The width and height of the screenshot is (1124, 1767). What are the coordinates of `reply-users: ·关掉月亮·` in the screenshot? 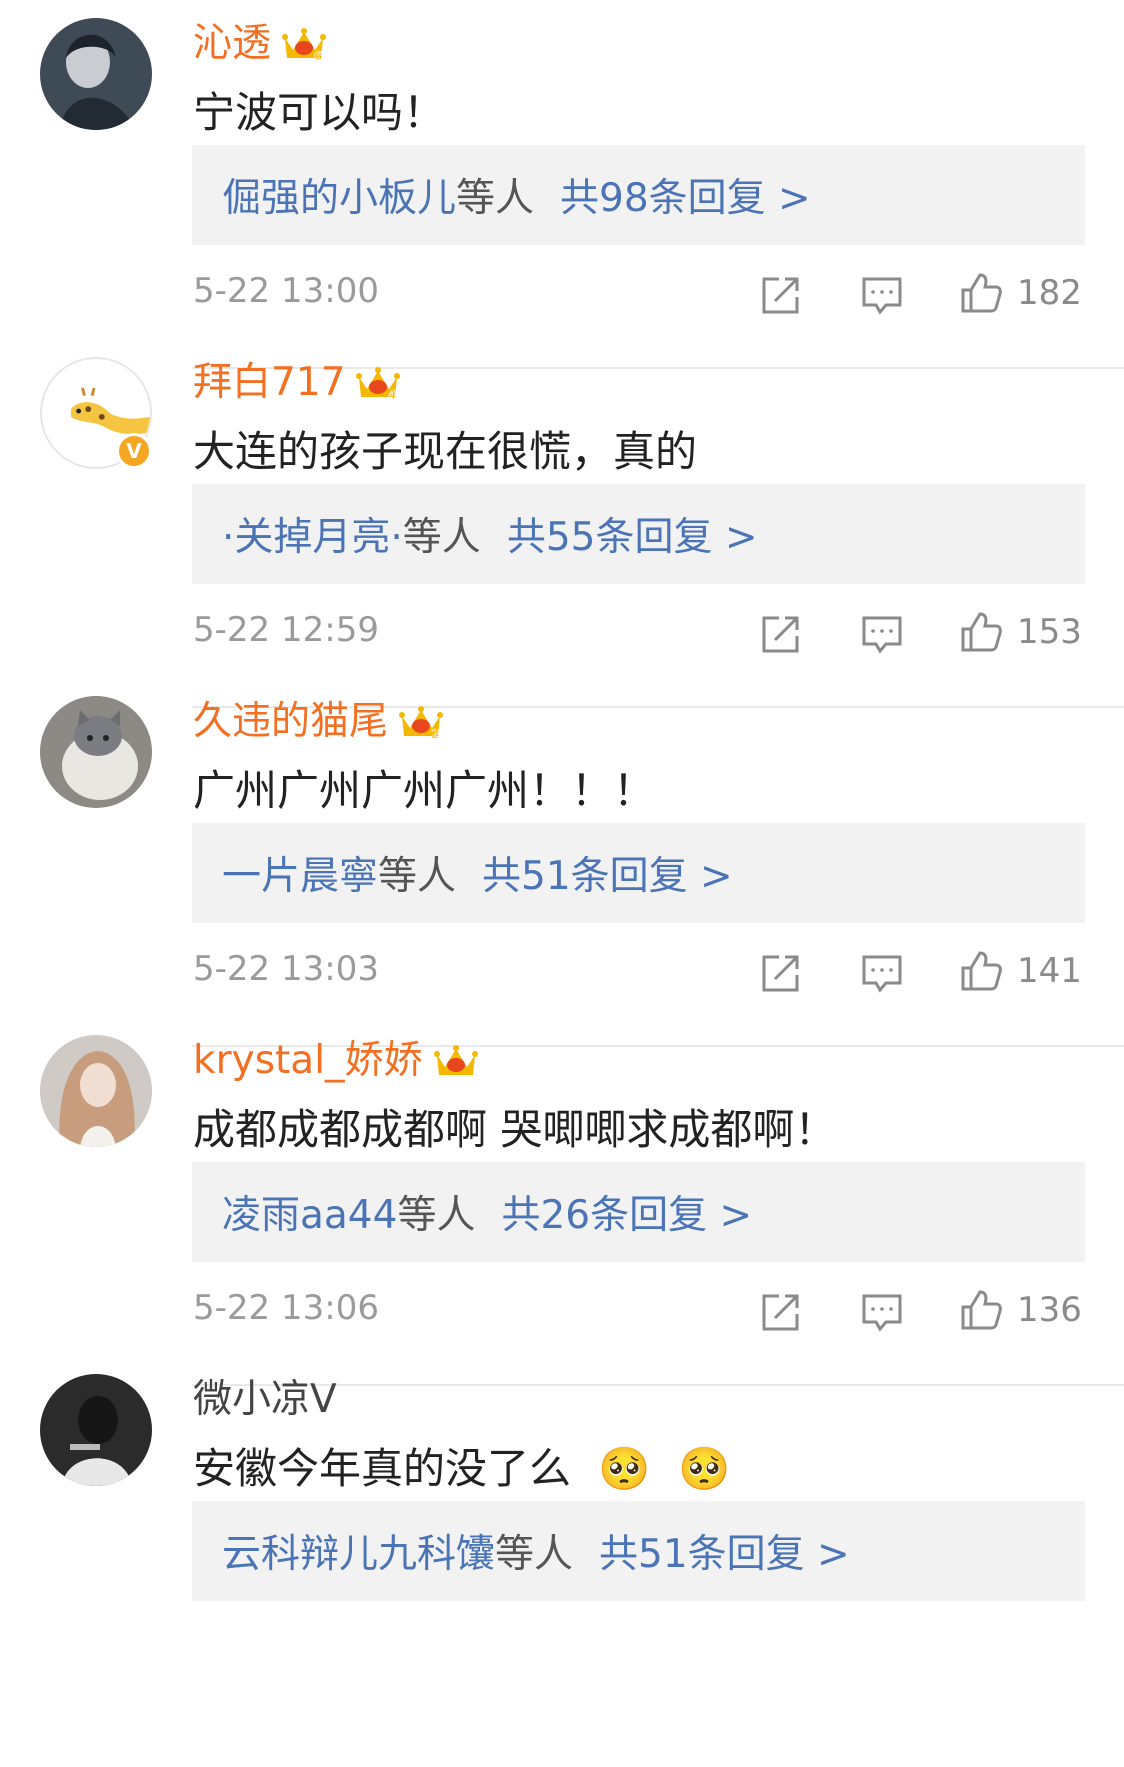 It's located at (312, 534).